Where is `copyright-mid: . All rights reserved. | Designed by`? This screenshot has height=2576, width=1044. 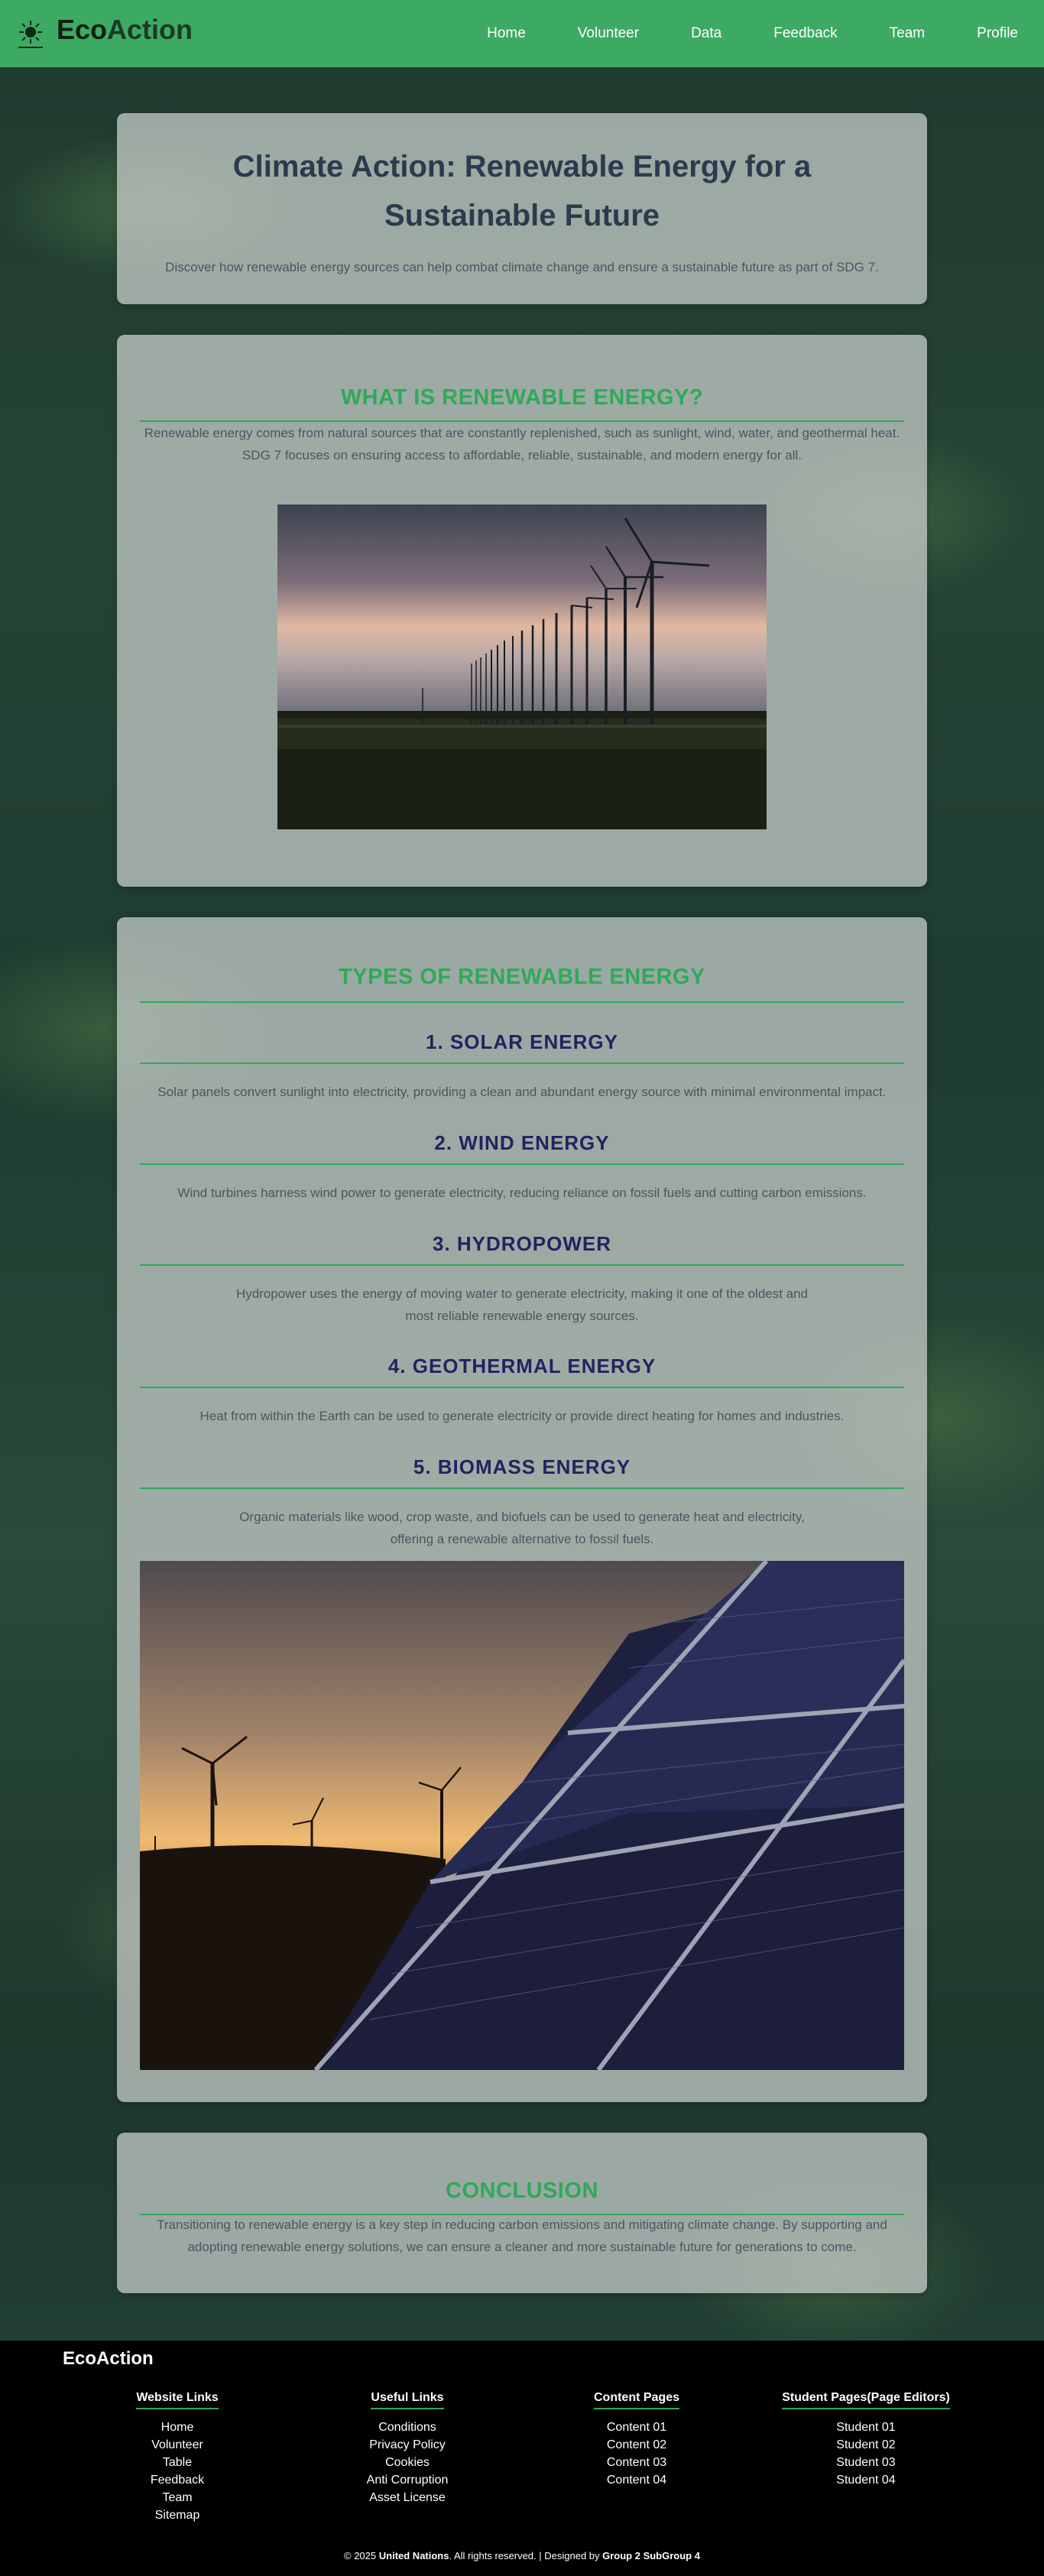
copyright-mid: . All rights reserved. | Designed by is located at coordinates (526, 2555).